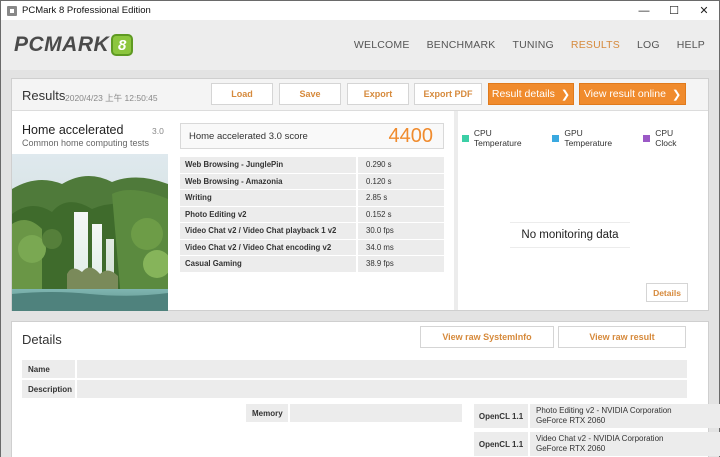 Image resolution: width=720 pixels, height=457 pixels. What do you see at coordinates (401, 264) in the screenshot?
I see `subtest-value: 38.9 fps` at bounding box center [401, 264].